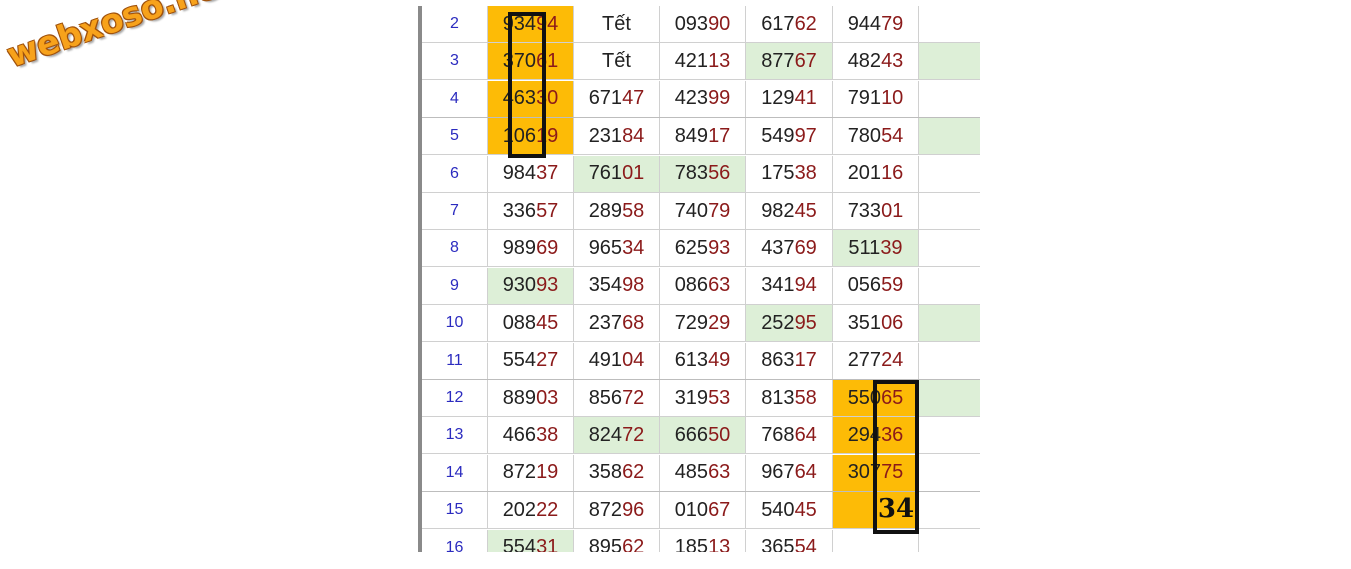  I want to click on result-cell: 175 38, so click(789, 174).